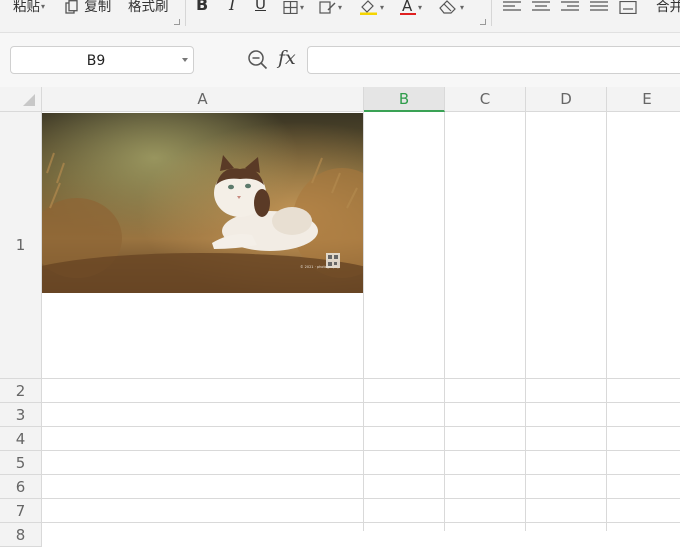  I want to click on column-header-a: A, so click(203, 99).